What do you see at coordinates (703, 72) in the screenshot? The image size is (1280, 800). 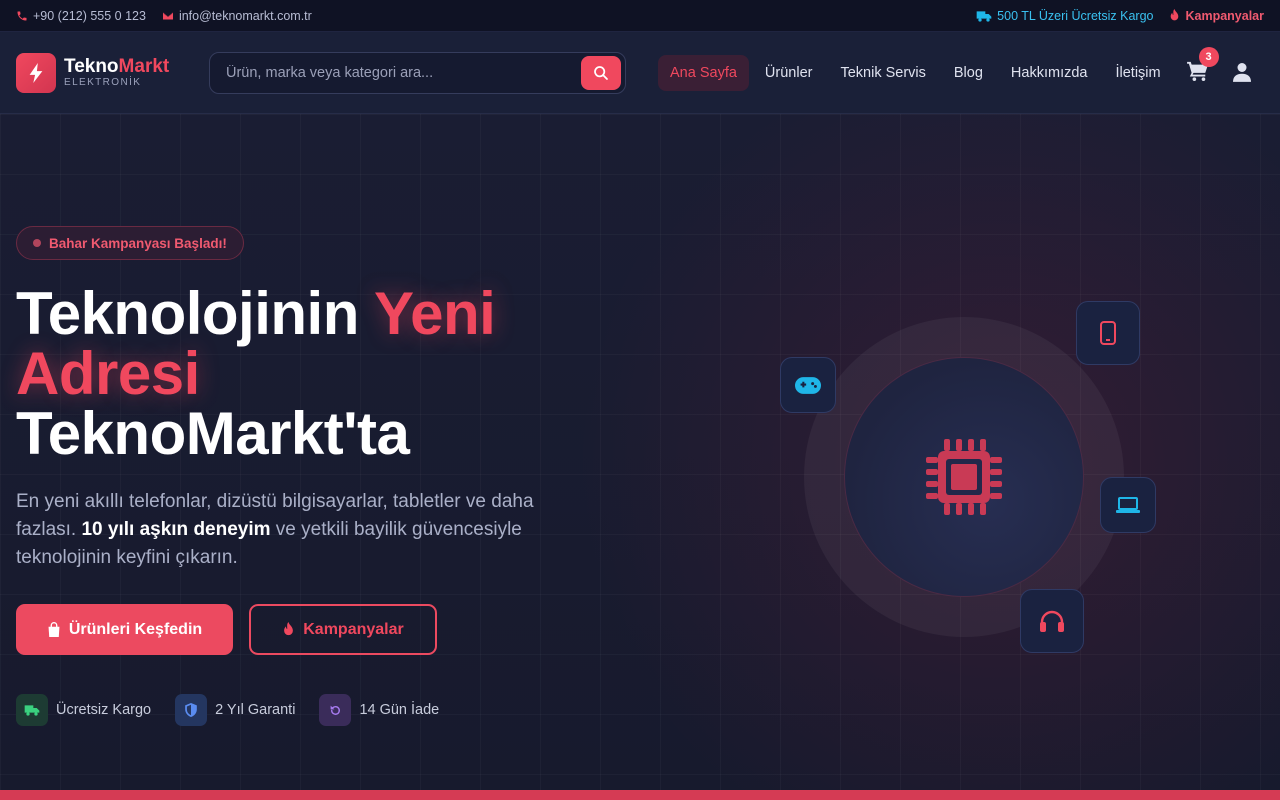 I see `nav-home: Ana Sayfa` at bounding box center [703, 72].